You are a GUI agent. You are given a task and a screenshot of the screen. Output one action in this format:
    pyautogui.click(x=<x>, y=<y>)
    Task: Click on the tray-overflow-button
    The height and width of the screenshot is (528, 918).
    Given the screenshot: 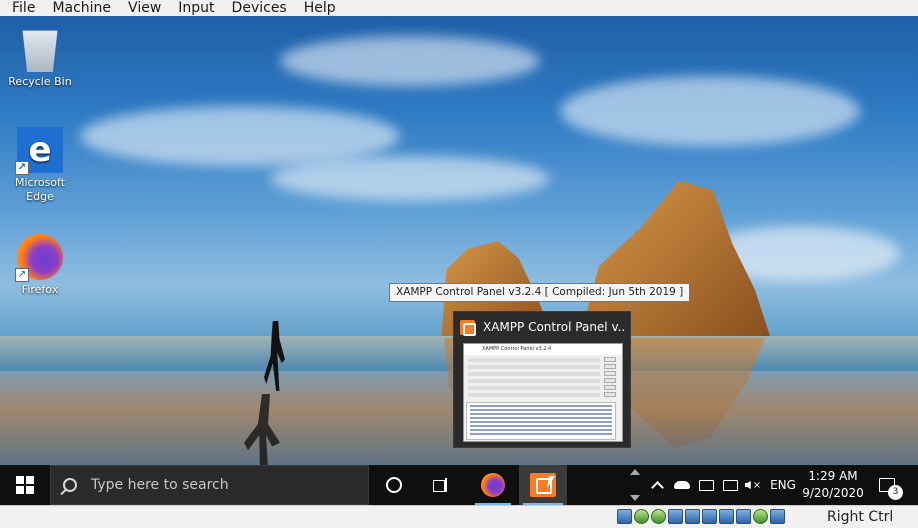 What is the action you would take?
    pyautogui.click(x=657, y=485)
    